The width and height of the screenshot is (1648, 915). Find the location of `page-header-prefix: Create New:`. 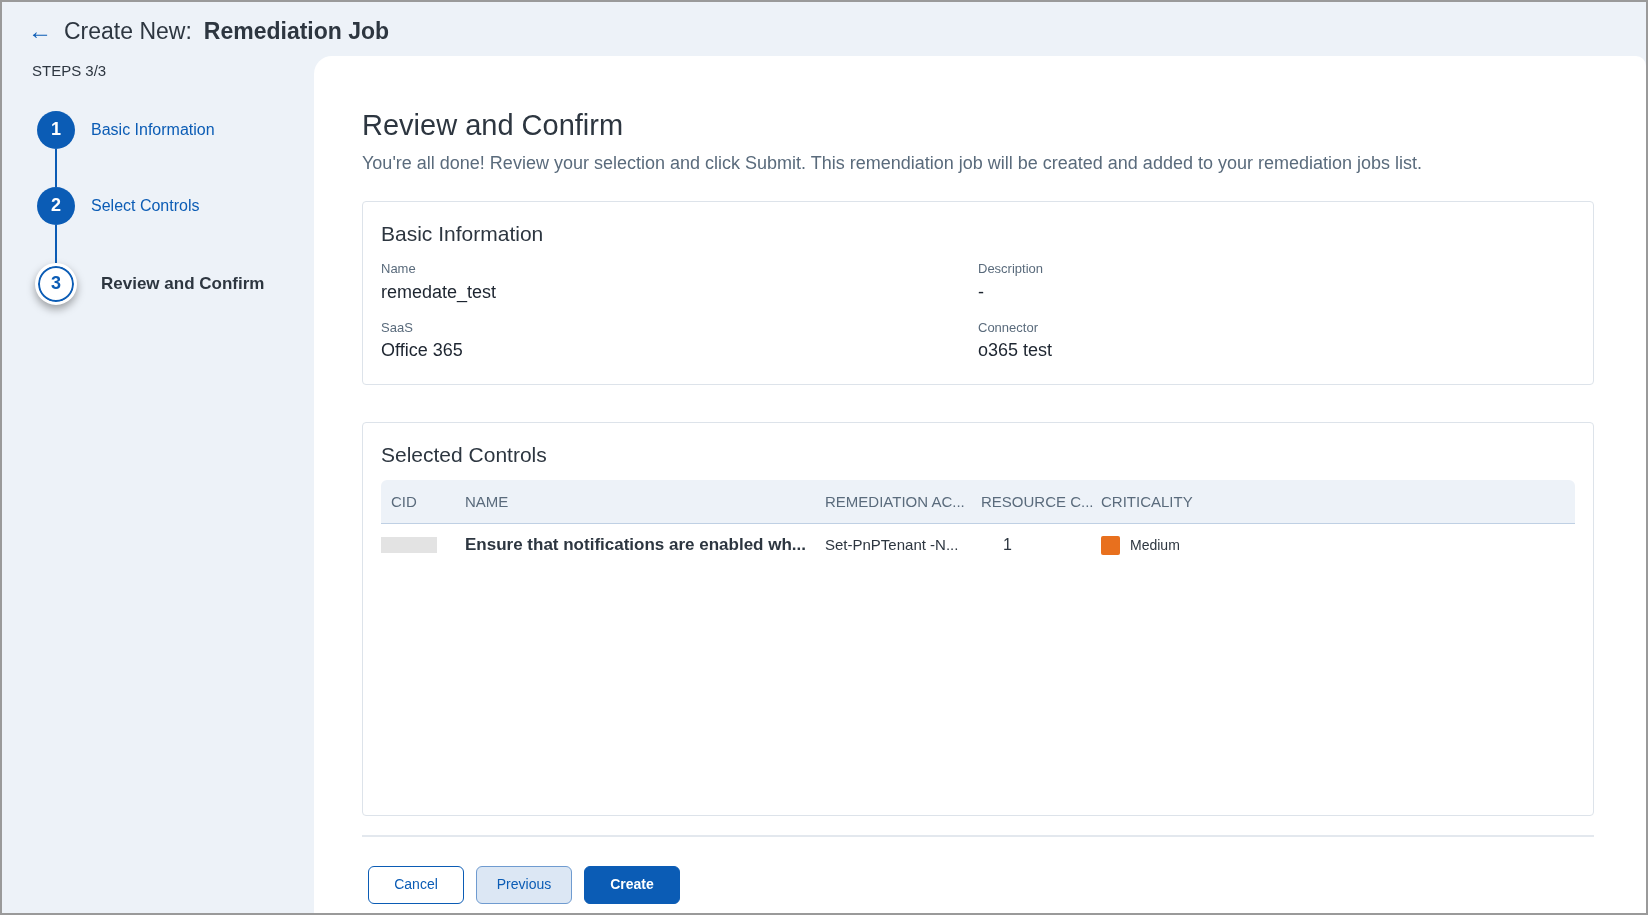

page-header-prefix: Create New: is located at coordinates (128, 31).